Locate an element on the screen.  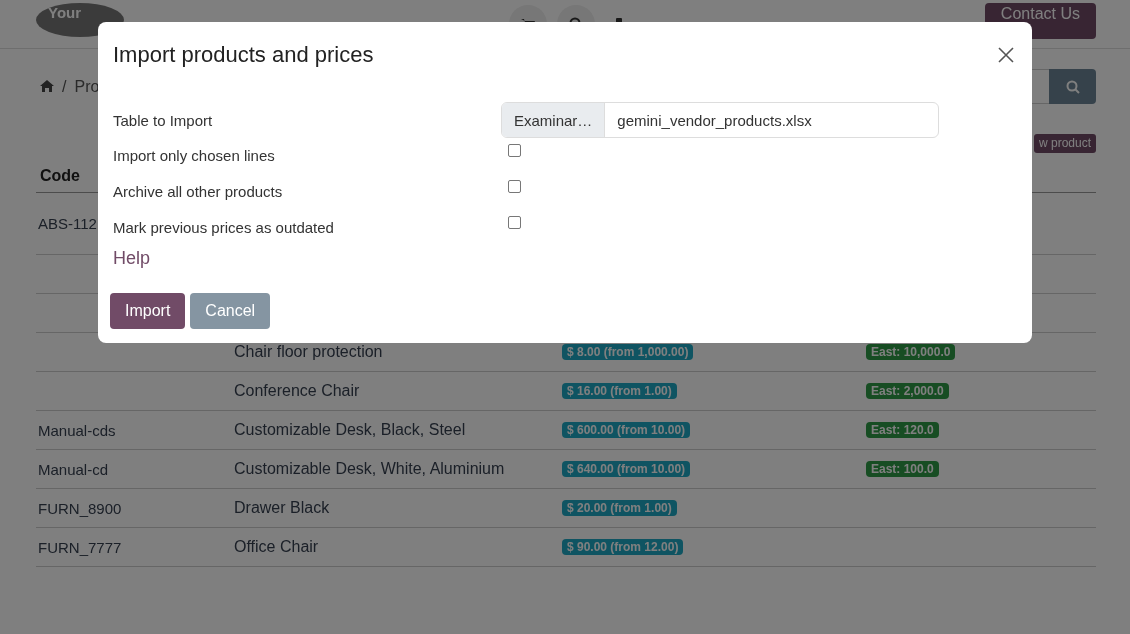
product-code: FURN_8900 is located at coordinates (80, 508).